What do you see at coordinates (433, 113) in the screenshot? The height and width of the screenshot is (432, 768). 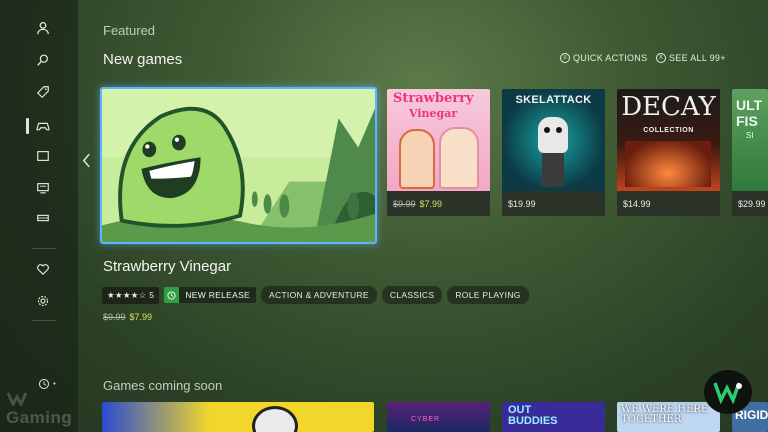 I see `card-art-subtitle: Vinegar` at bounding box center [433, 113].